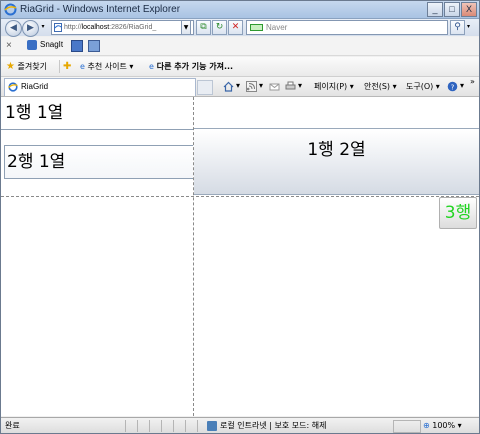 The image size is (480, 434). I want to click on grid-cell-r1c1: 1행 1열, so click(97, 113).